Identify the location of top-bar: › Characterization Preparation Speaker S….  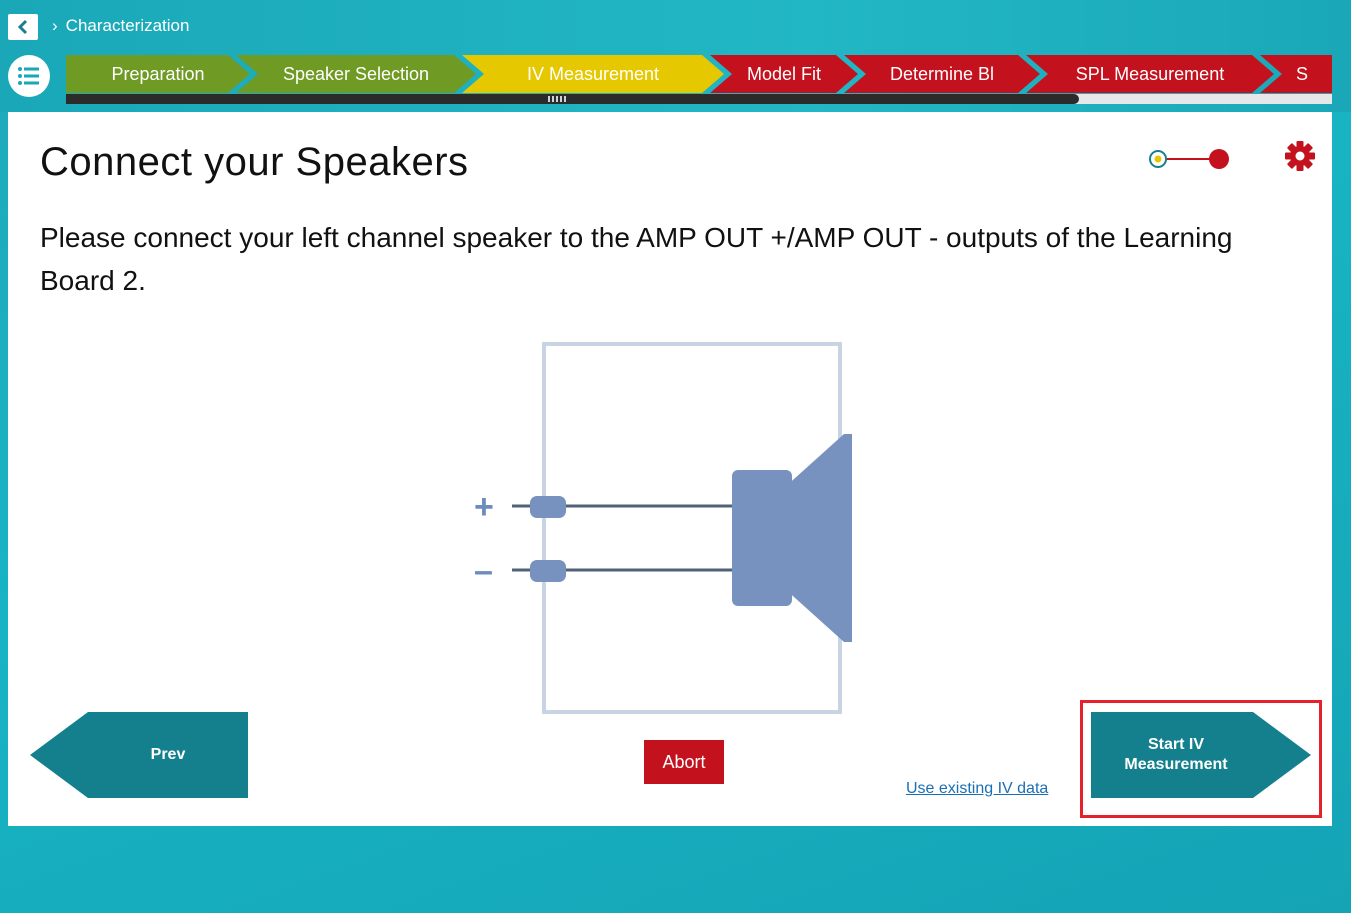
(675, 56).